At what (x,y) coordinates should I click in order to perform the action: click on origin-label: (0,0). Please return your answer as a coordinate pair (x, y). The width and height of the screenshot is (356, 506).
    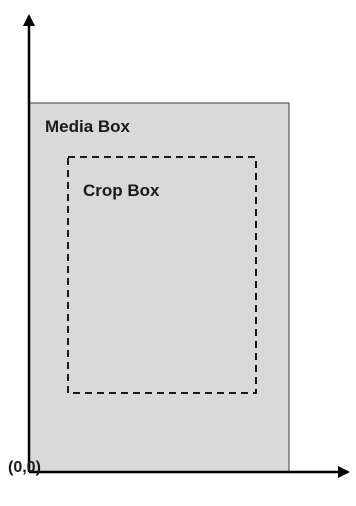
    Looking at the image, I should click on (24, 467).